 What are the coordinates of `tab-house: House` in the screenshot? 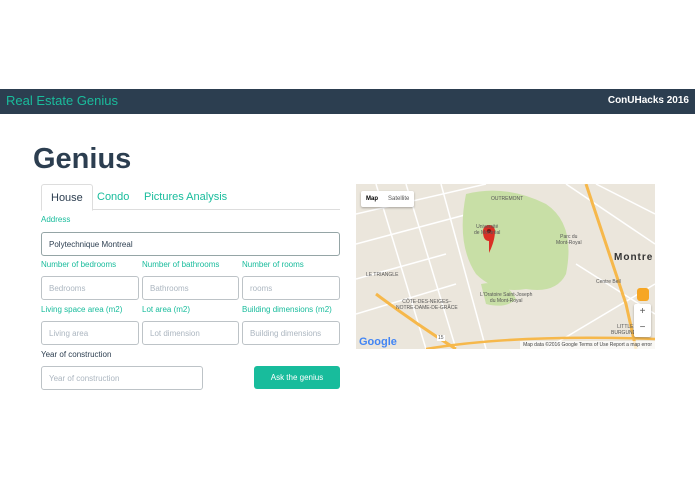 It's located at (67, 197).